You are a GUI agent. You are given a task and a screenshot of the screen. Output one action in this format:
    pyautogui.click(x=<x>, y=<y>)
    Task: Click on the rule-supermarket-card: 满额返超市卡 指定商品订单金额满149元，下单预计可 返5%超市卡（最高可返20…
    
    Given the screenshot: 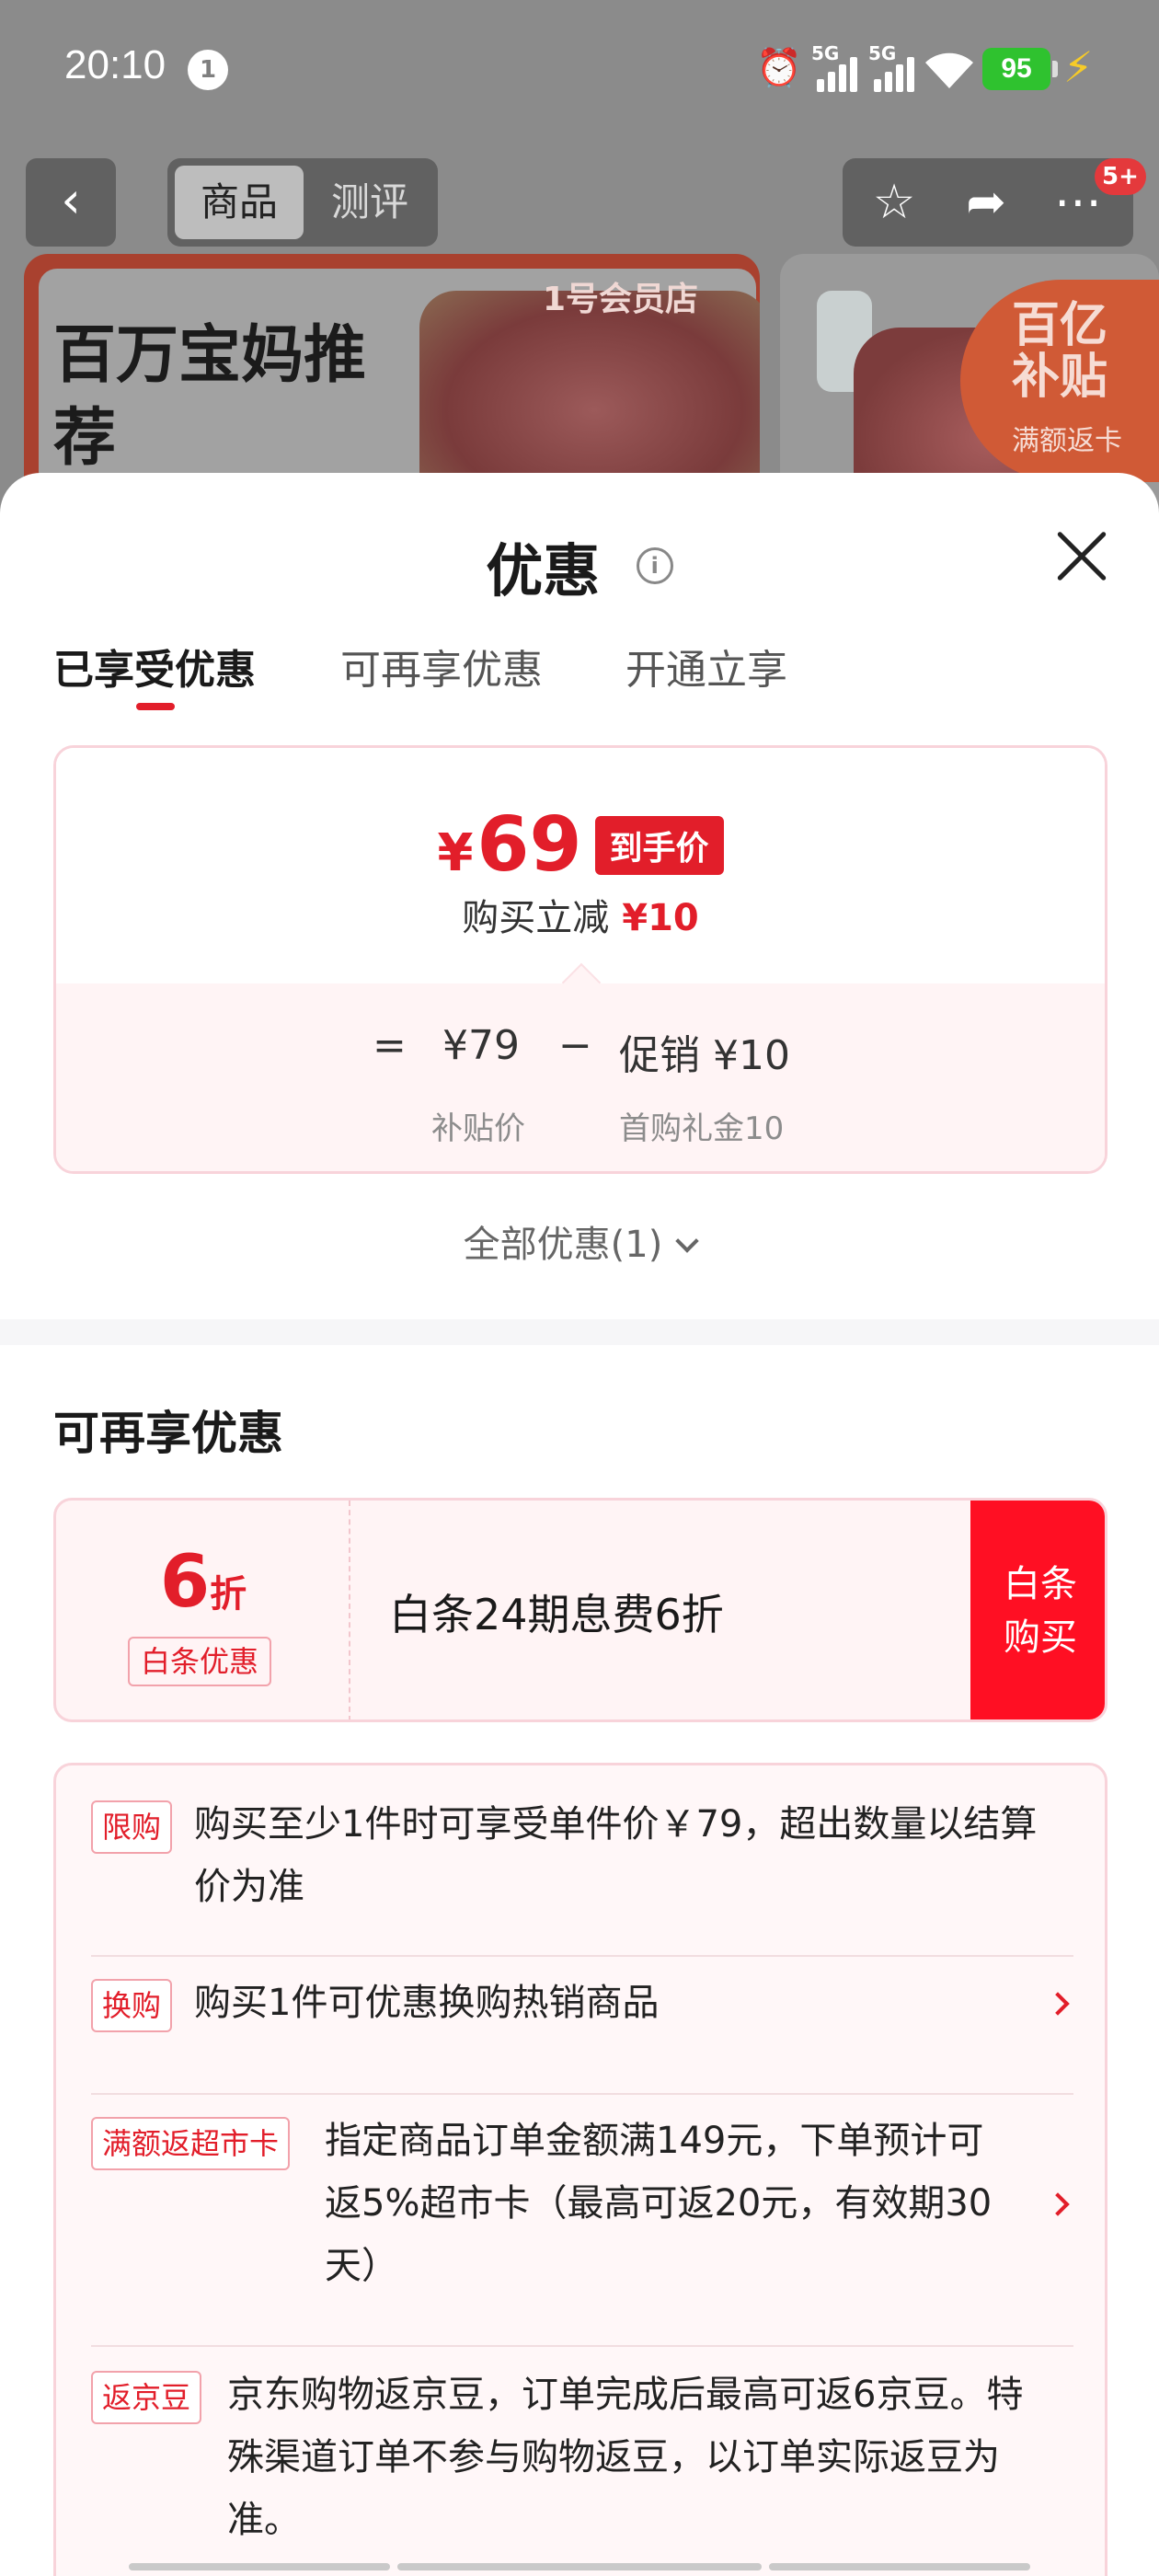 What is the action you would take?
    pyautogui.click(x=583, y=2211)
    